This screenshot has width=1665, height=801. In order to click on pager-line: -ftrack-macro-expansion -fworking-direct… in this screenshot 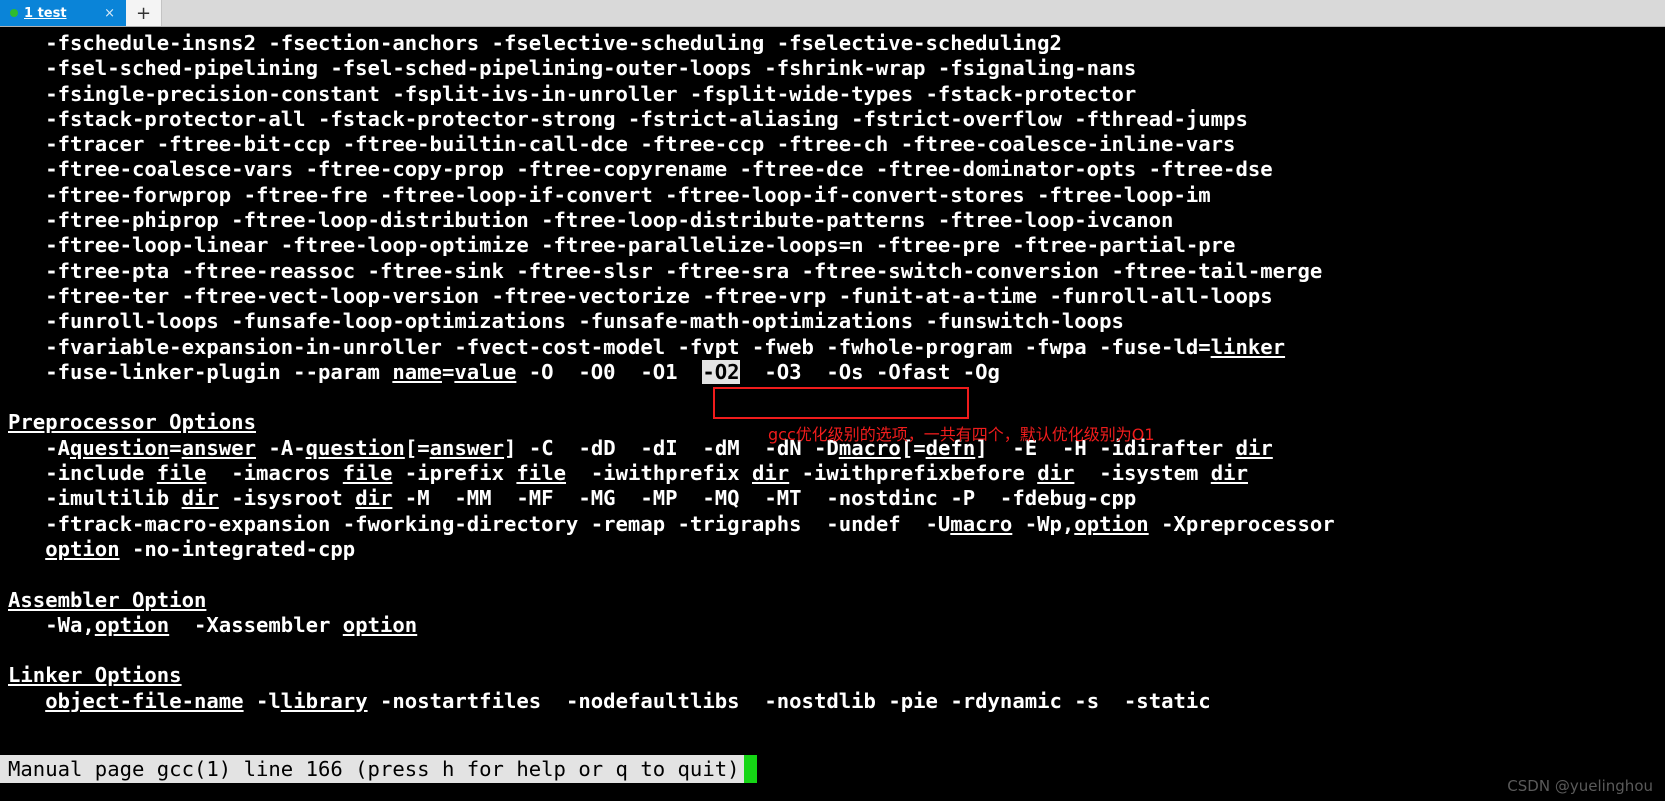, I will do `click(671, 523)`.